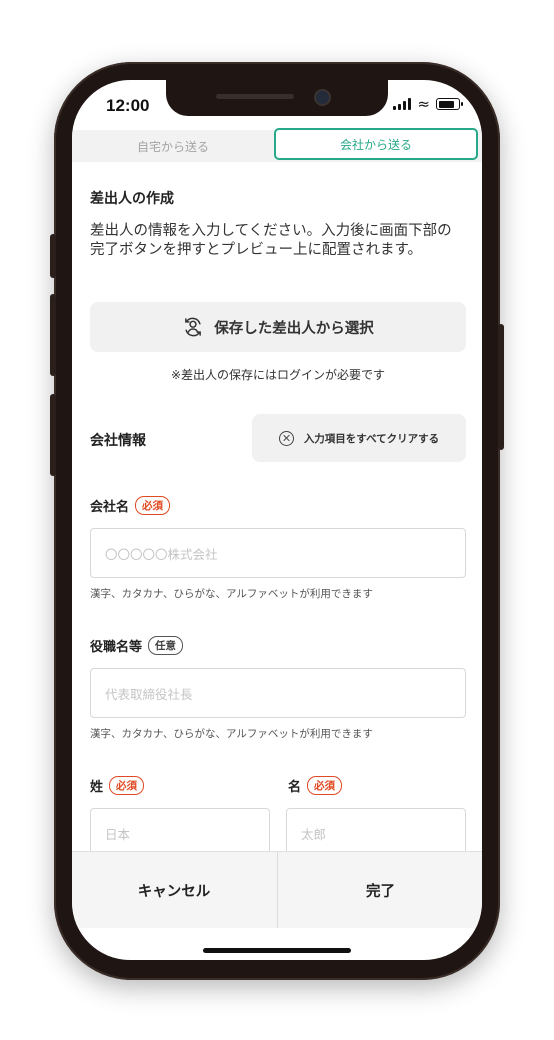 This screenshot has width=554, height=1040. I want to click on select-saved-sender-button: 保存した差出人から選択, so click(278, 327).